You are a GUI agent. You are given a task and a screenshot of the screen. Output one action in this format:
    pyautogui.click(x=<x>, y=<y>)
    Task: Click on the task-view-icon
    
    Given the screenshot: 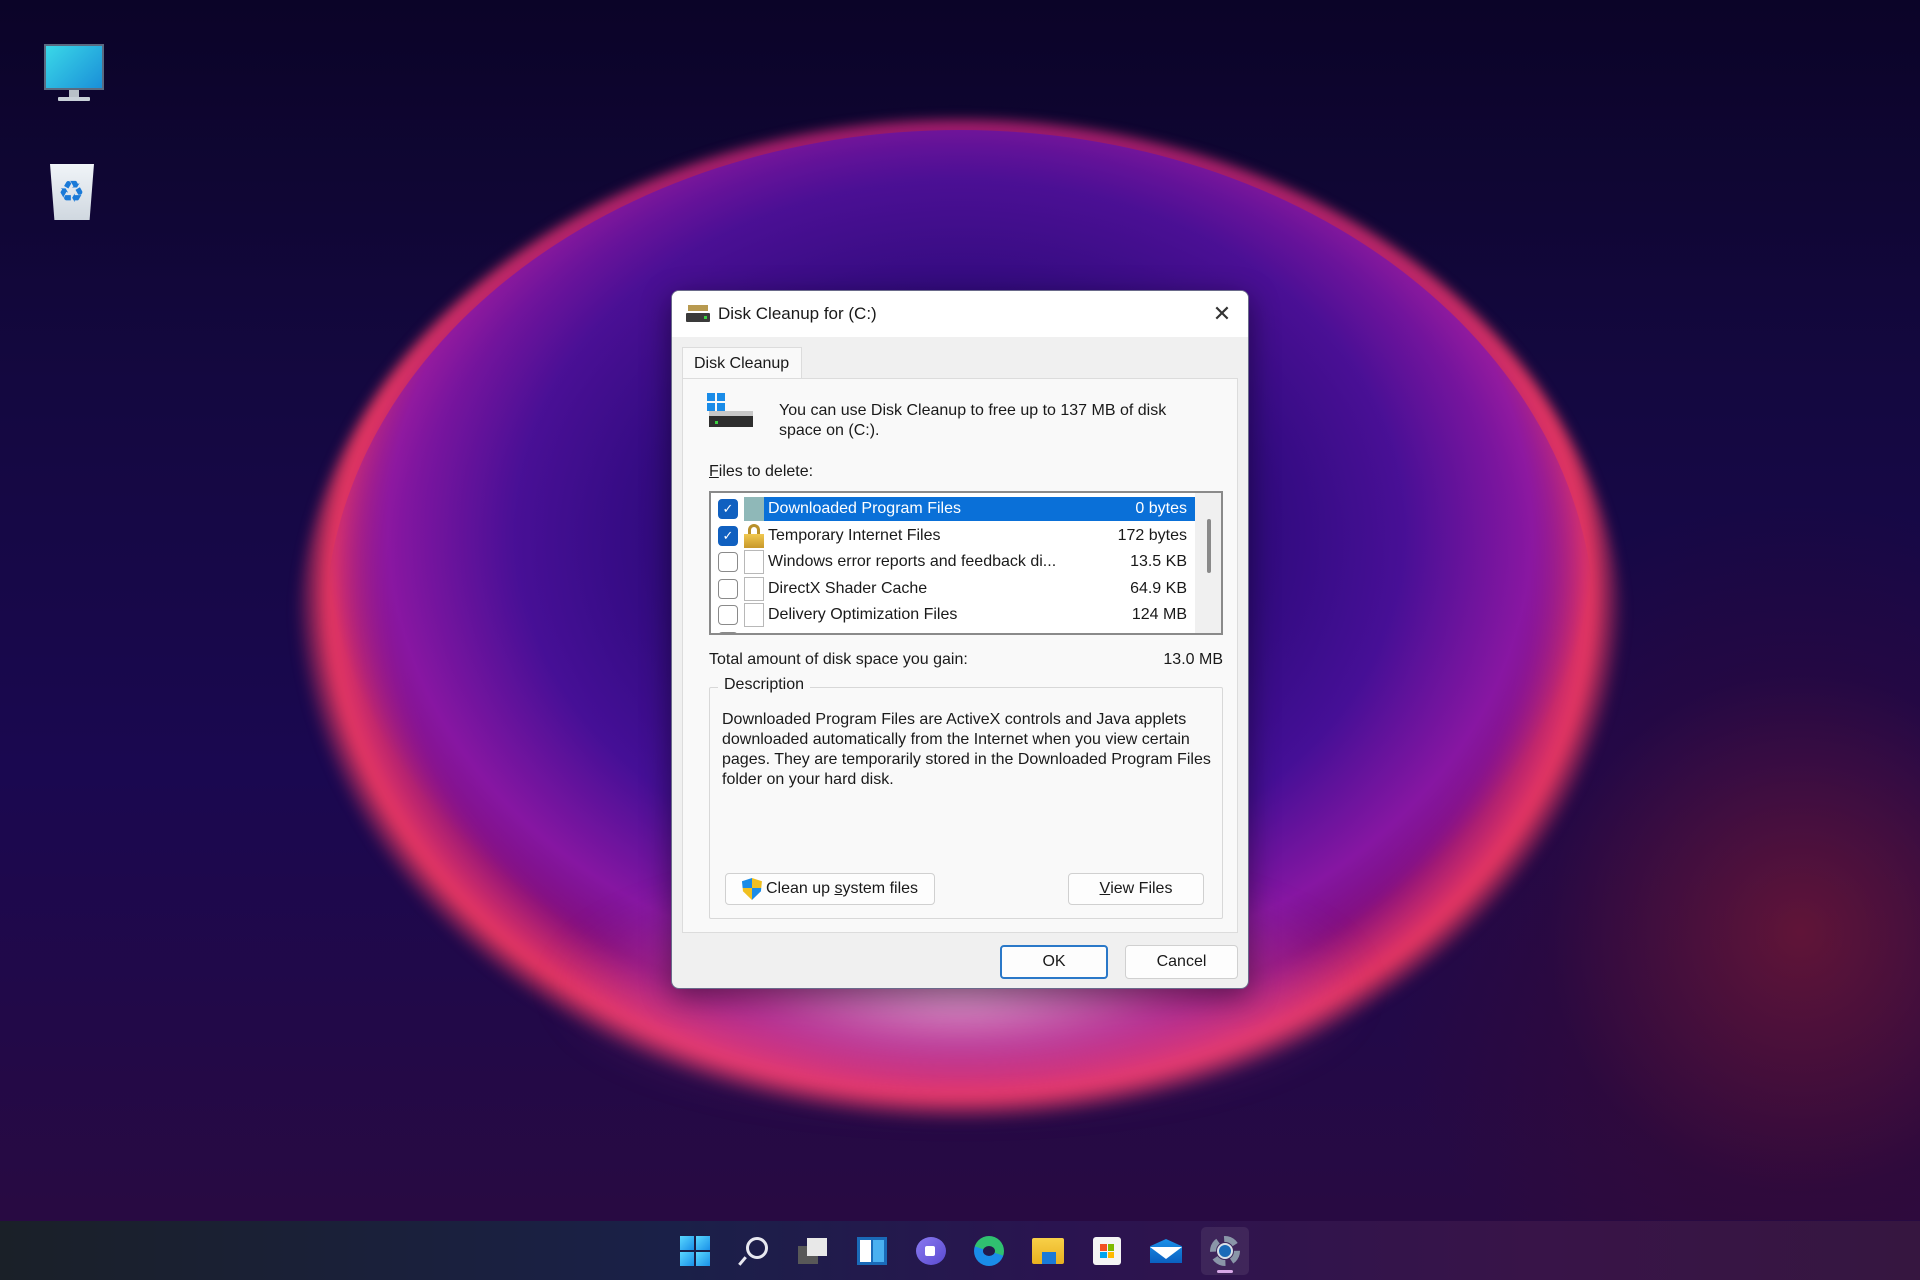 What is the action you would take?
    pyautogui.click(x=813, y=1251)
    